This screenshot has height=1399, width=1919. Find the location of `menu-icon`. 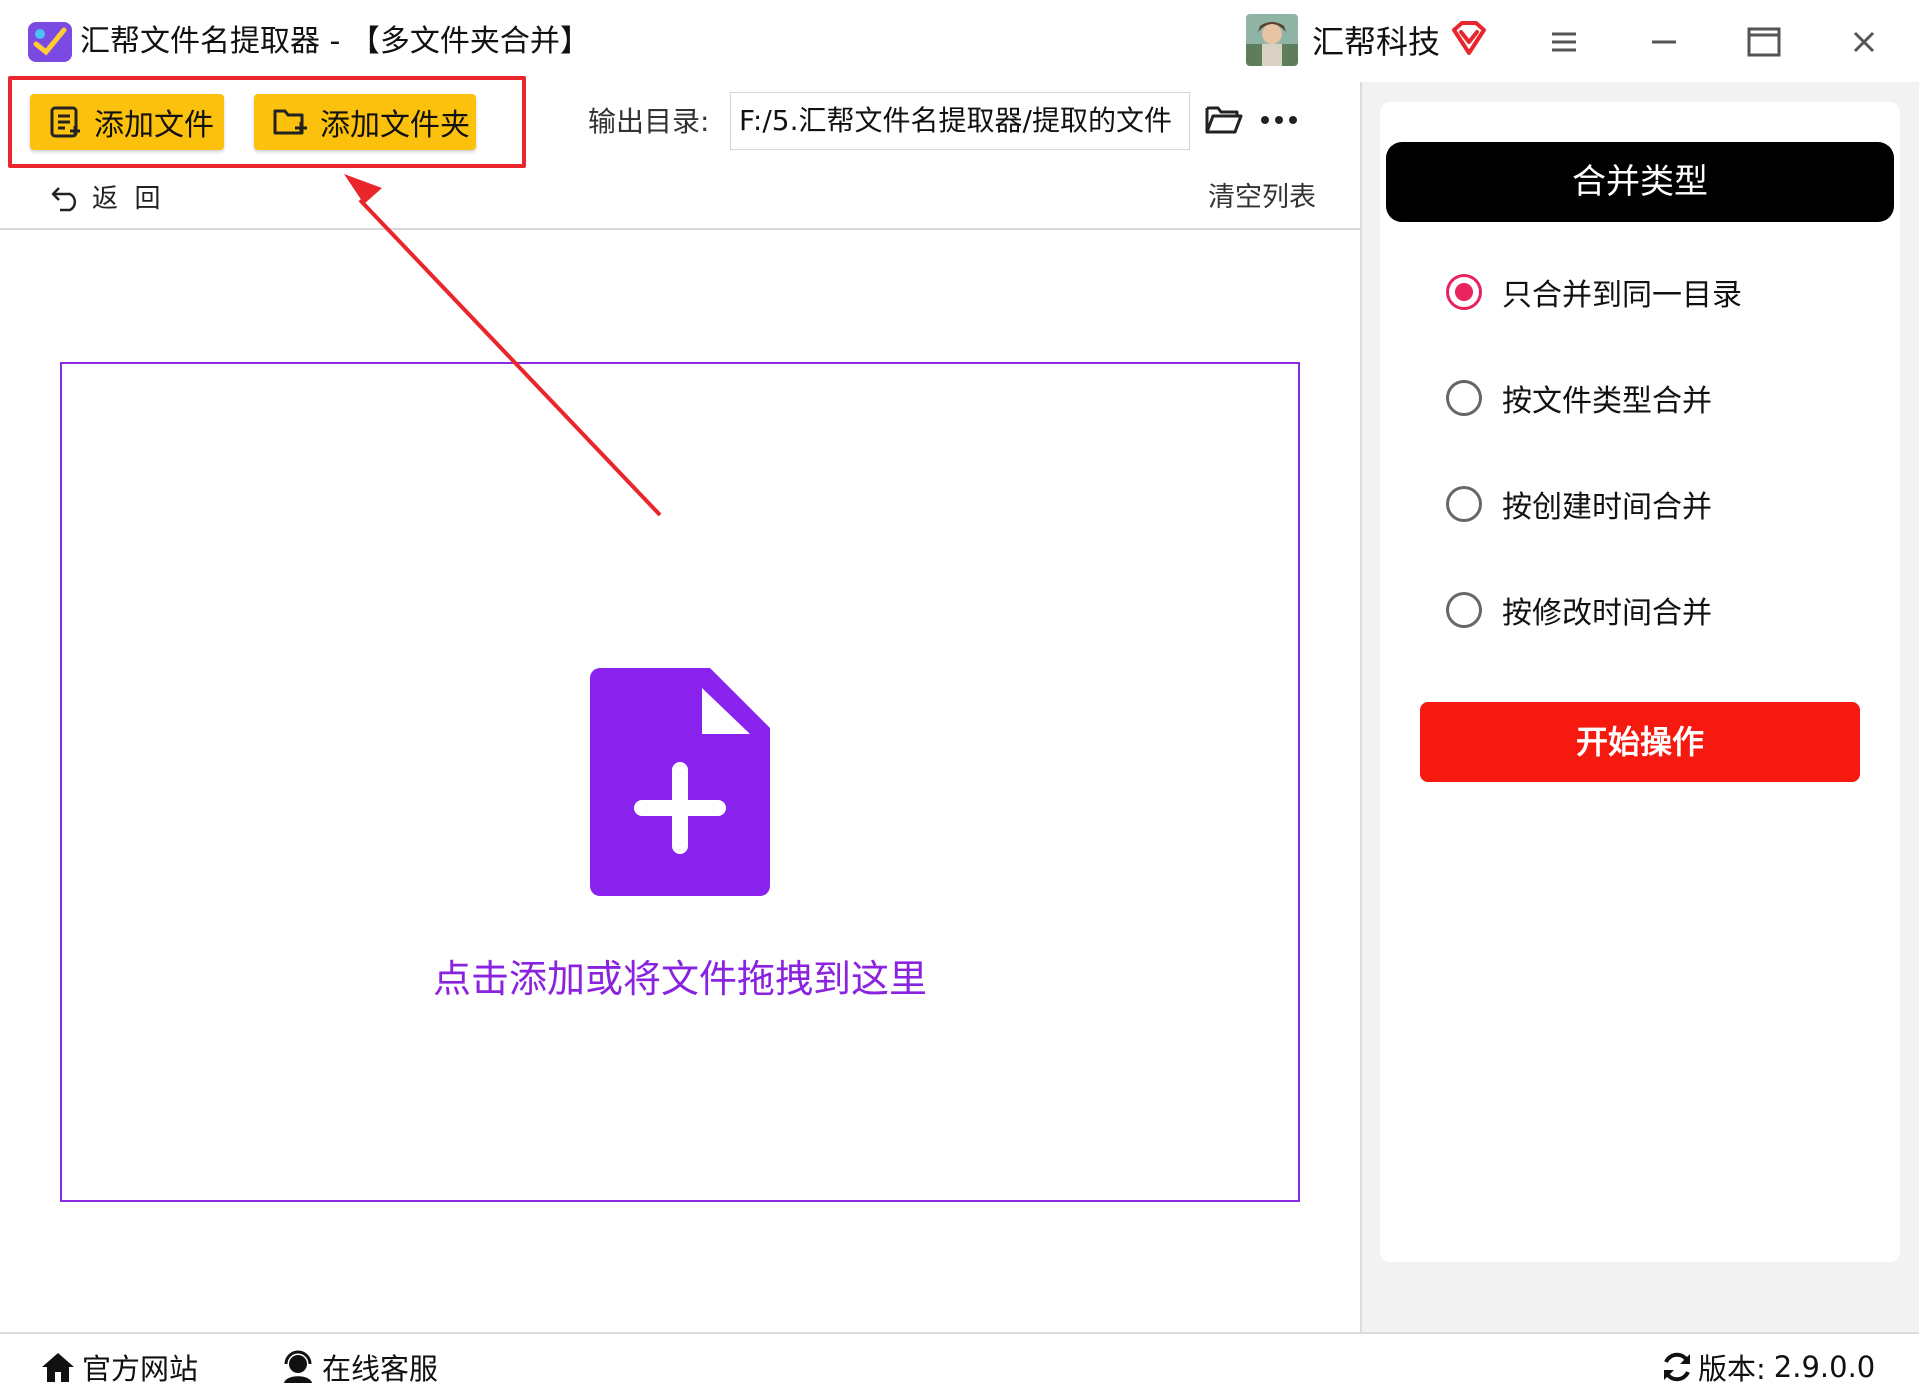

menu-icon is located at coordinates (1564, 42).